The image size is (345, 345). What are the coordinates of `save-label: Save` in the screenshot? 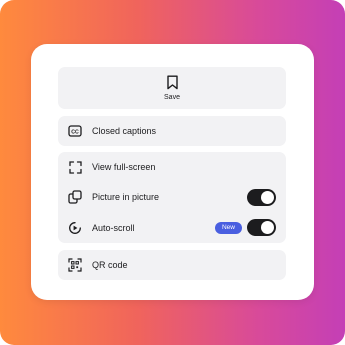 It's located at (172, 97).